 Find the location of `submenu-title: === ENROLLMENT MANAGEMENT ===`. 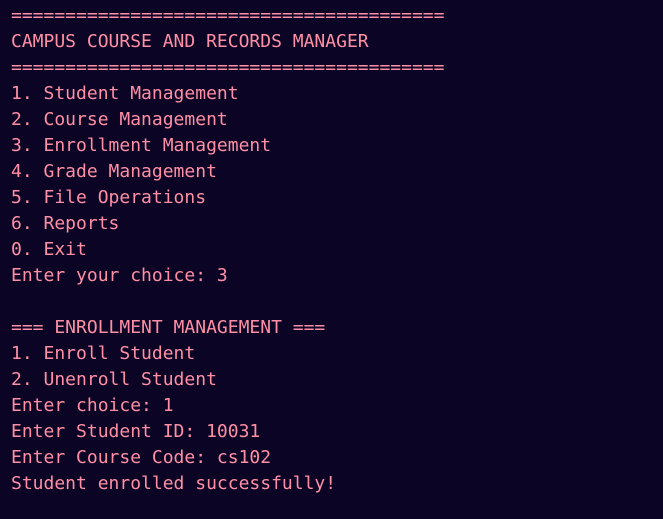

submenu-title: === ENROLLMENT MANAGEMENT === is located at coordinates (168, 327).